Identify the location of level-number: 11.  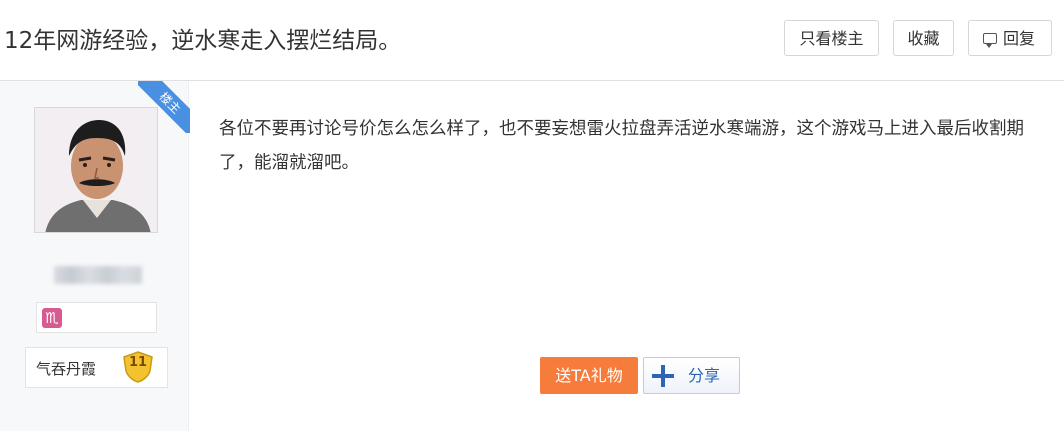
(138, 362).